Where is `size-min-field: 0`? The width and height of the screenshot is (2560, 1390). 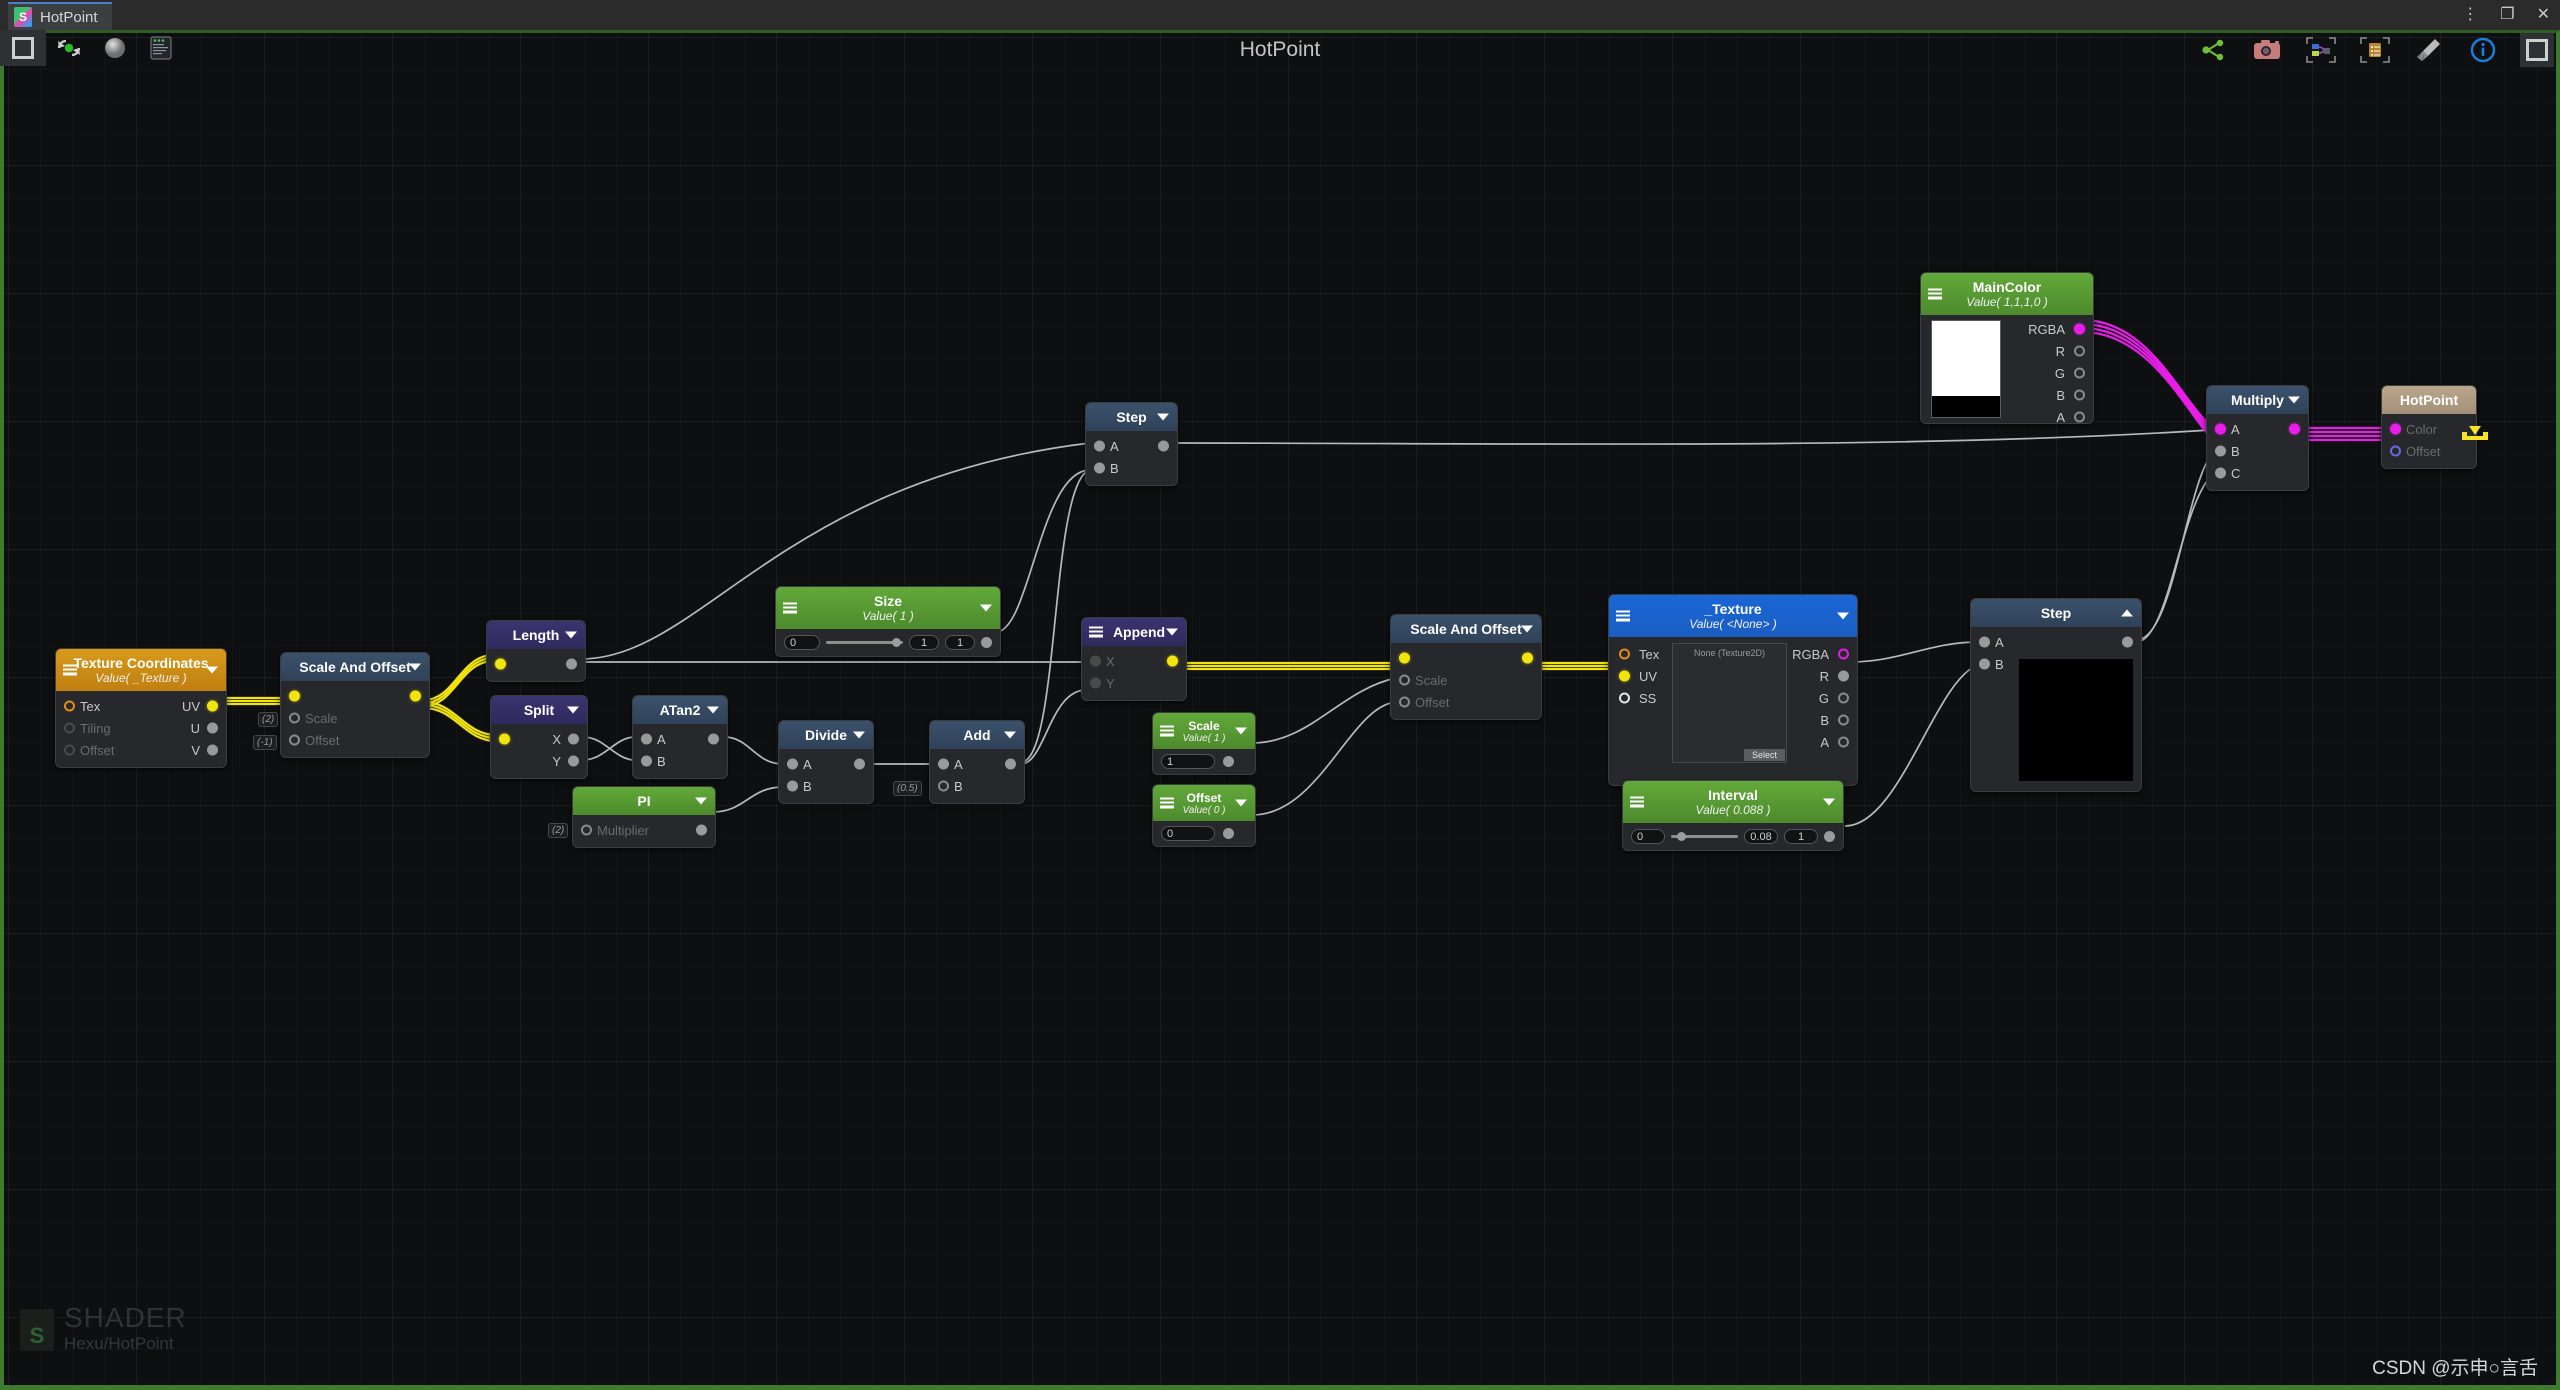 size-min-field: 0 is located at coordinates (802, 642).